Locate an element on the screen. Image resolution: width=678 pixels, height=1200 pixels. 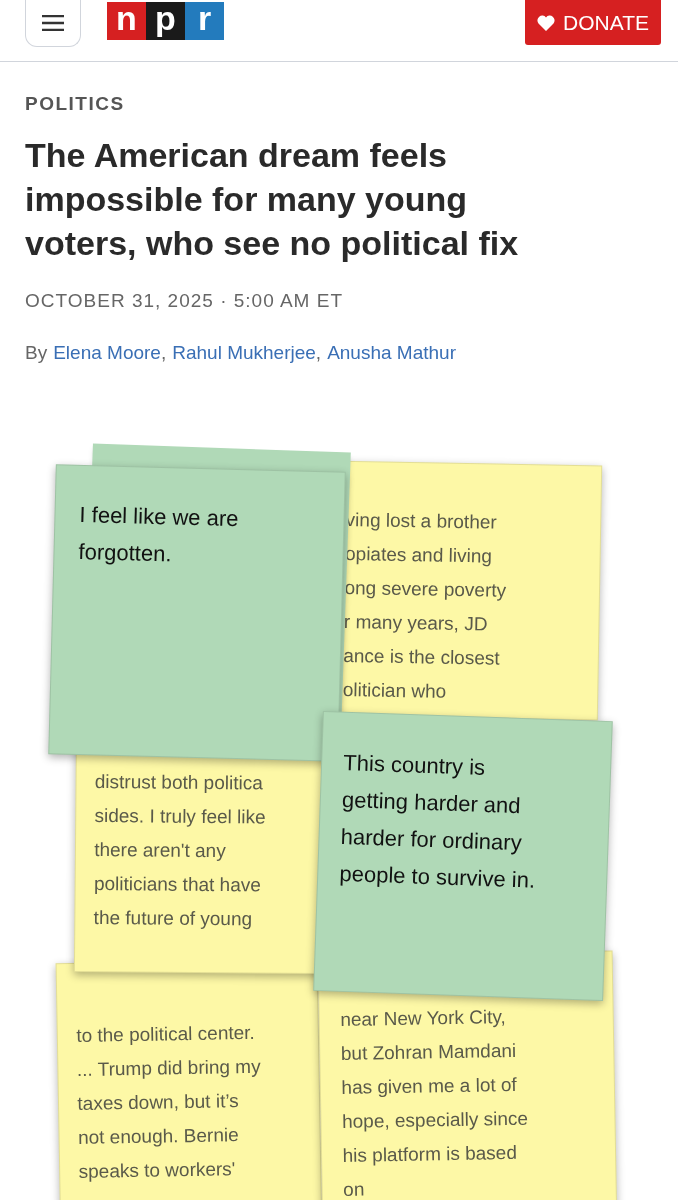
heart-icon is located at coordinates (546, 22).